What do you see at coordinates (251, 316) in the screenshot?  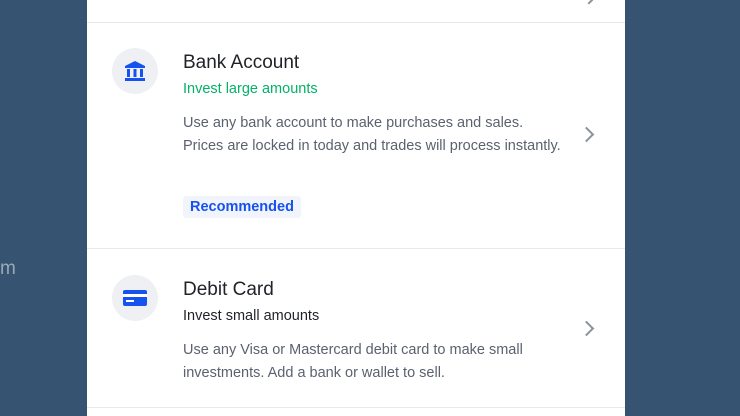 I see `option-subtitle: Invest small amounts` at bounding box center [251, 316].